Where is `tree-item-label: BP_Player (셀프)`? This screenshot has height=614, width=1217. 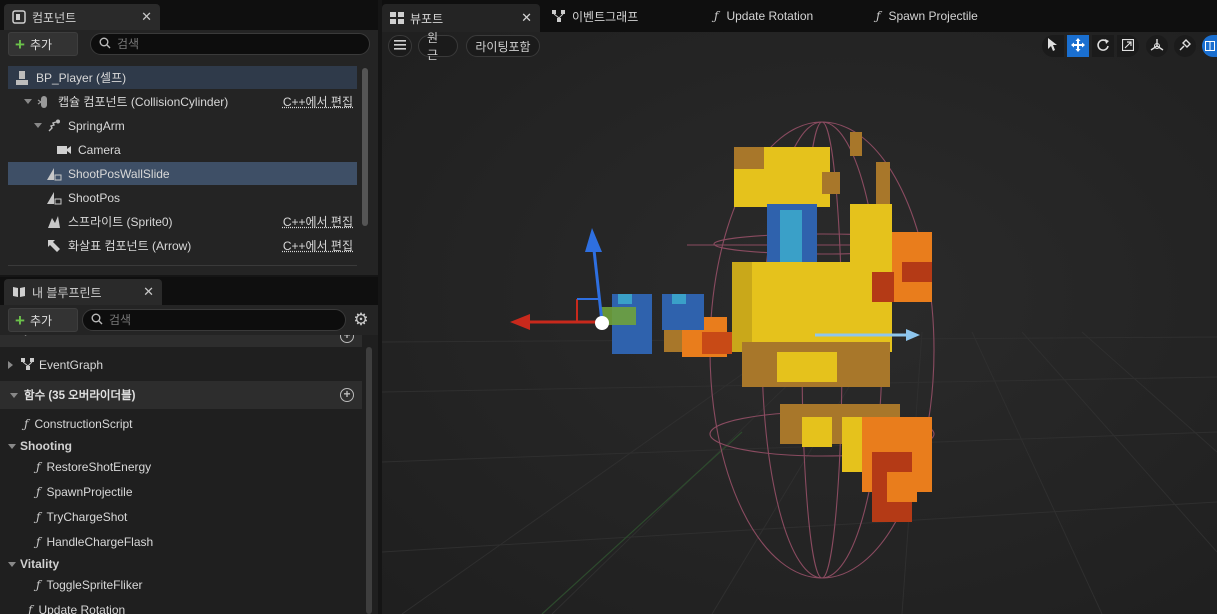
tree-item-label: BP_Player (셀프) is located at coordinates (81, 78).